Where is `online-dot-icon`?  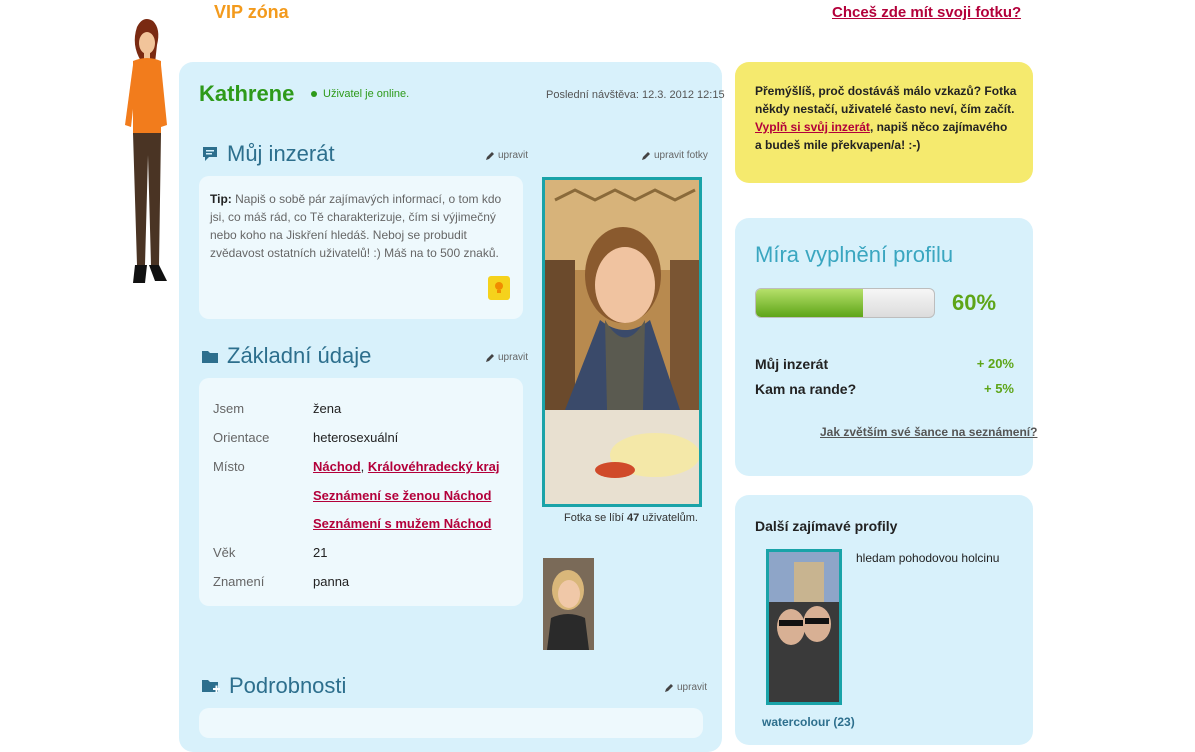
online-dot-icon is located at coordinates (314, 94).